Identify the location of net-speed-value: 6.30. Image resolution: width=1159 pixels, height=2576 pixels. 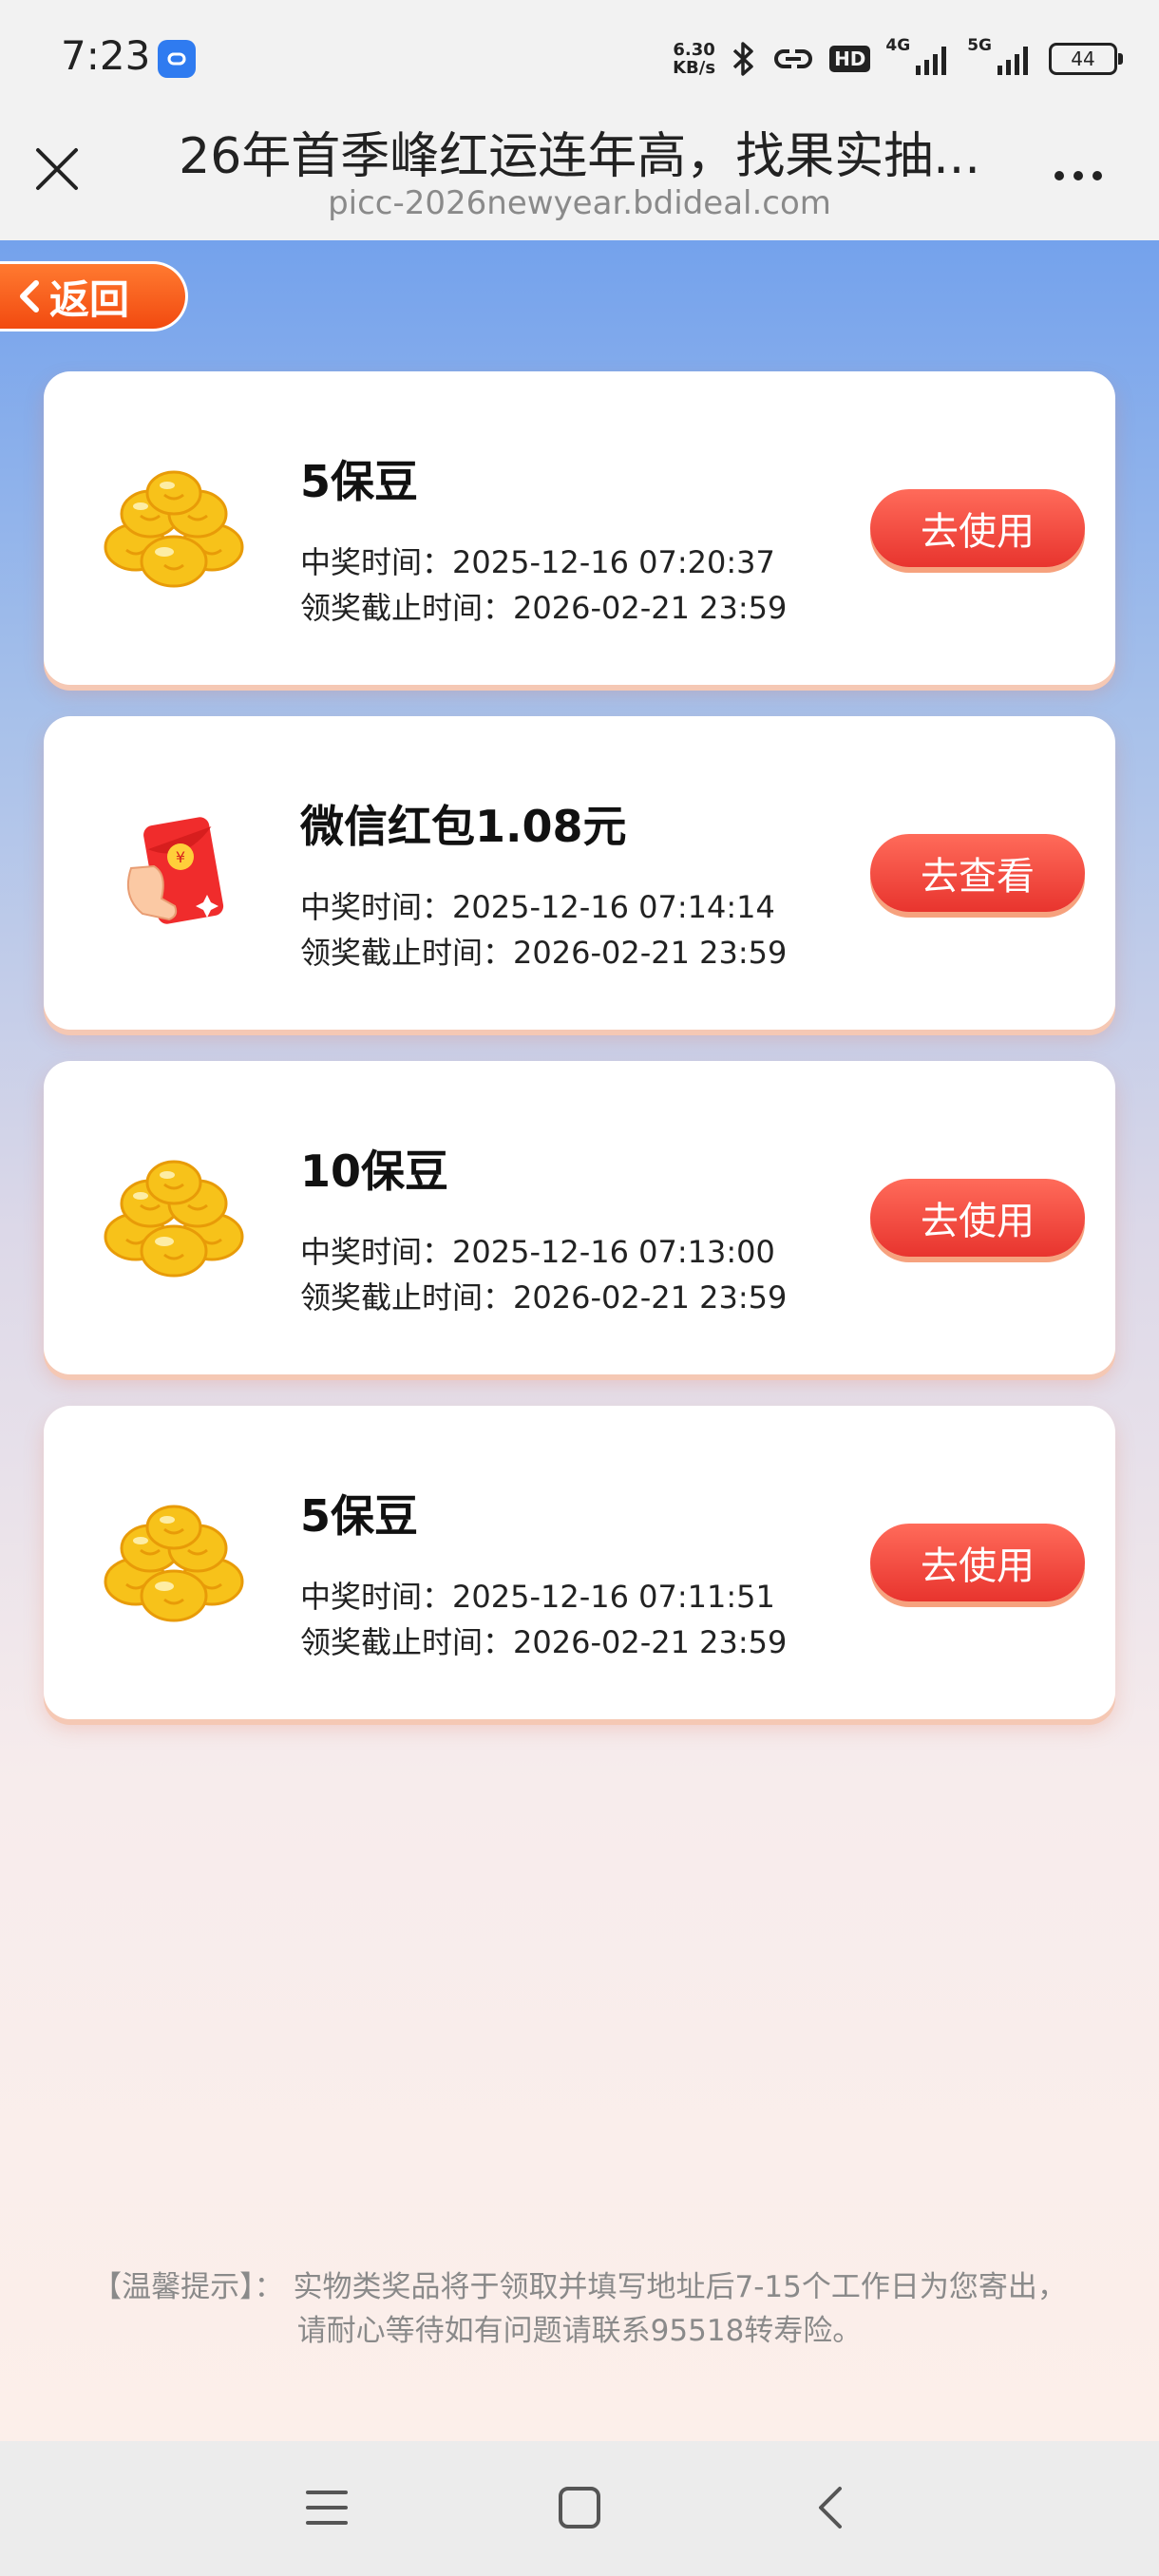
(694, 50).